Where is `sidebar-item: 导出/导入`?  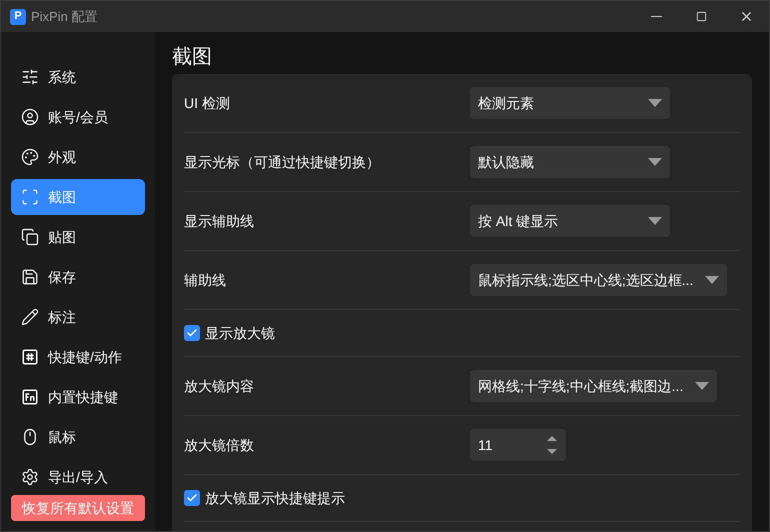 sidebar-item: 导出/导入 is located at coordinates (78, 477).